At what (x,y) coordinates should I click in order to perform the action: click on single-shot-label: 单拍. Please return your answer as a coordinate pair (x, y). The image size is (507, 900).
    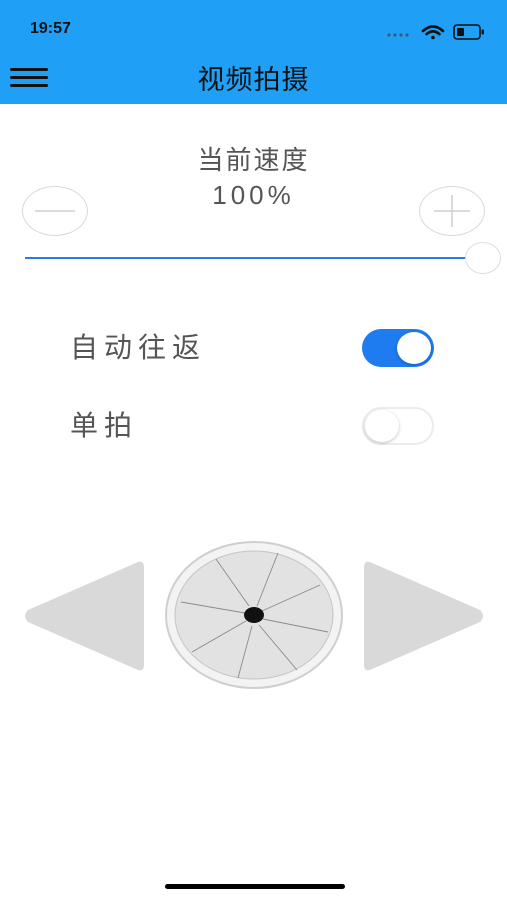
    Looking at the image, I should click on (104, 425).